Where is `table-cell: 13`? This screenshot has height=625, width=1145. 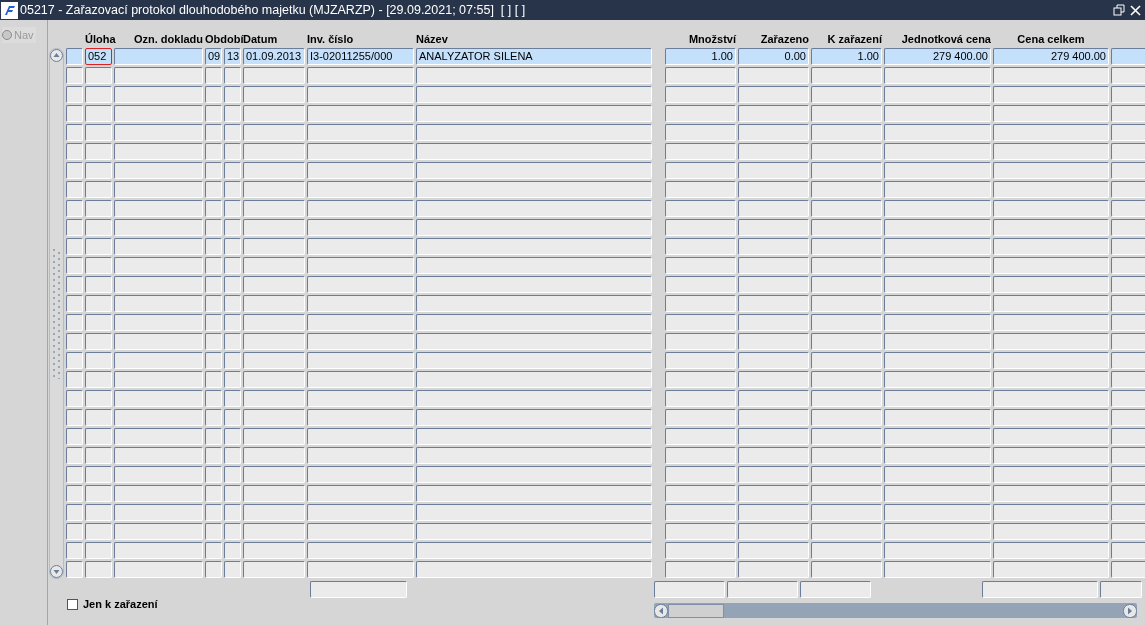
table-cell: 13 is located at coordinates (232, 56).